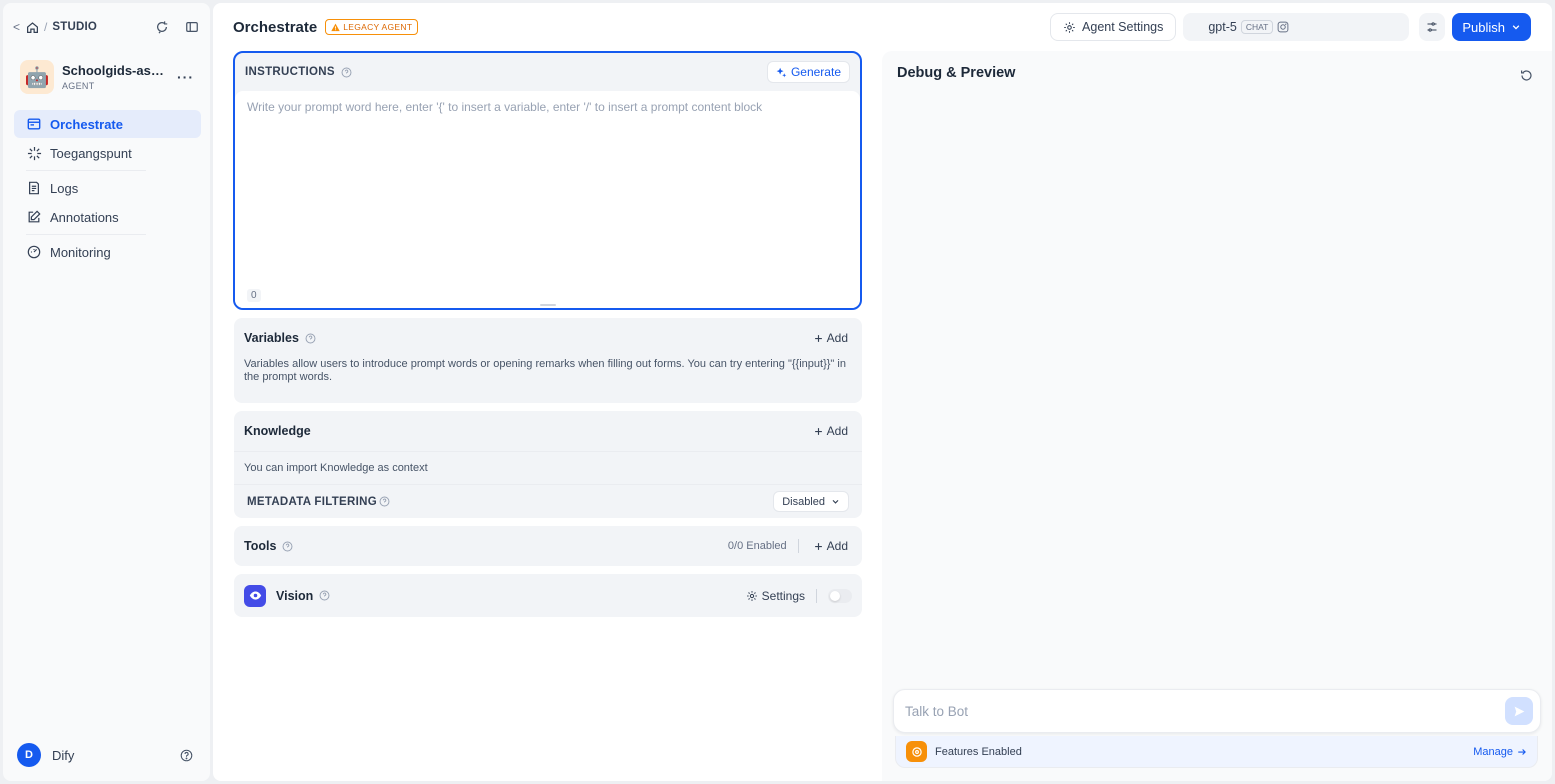 The image size is (1555, 784). Describe the element at coordinates (547, 72) in the screenshot. I see `instructions-header: INSTRUCTIONS Generate` at that location.